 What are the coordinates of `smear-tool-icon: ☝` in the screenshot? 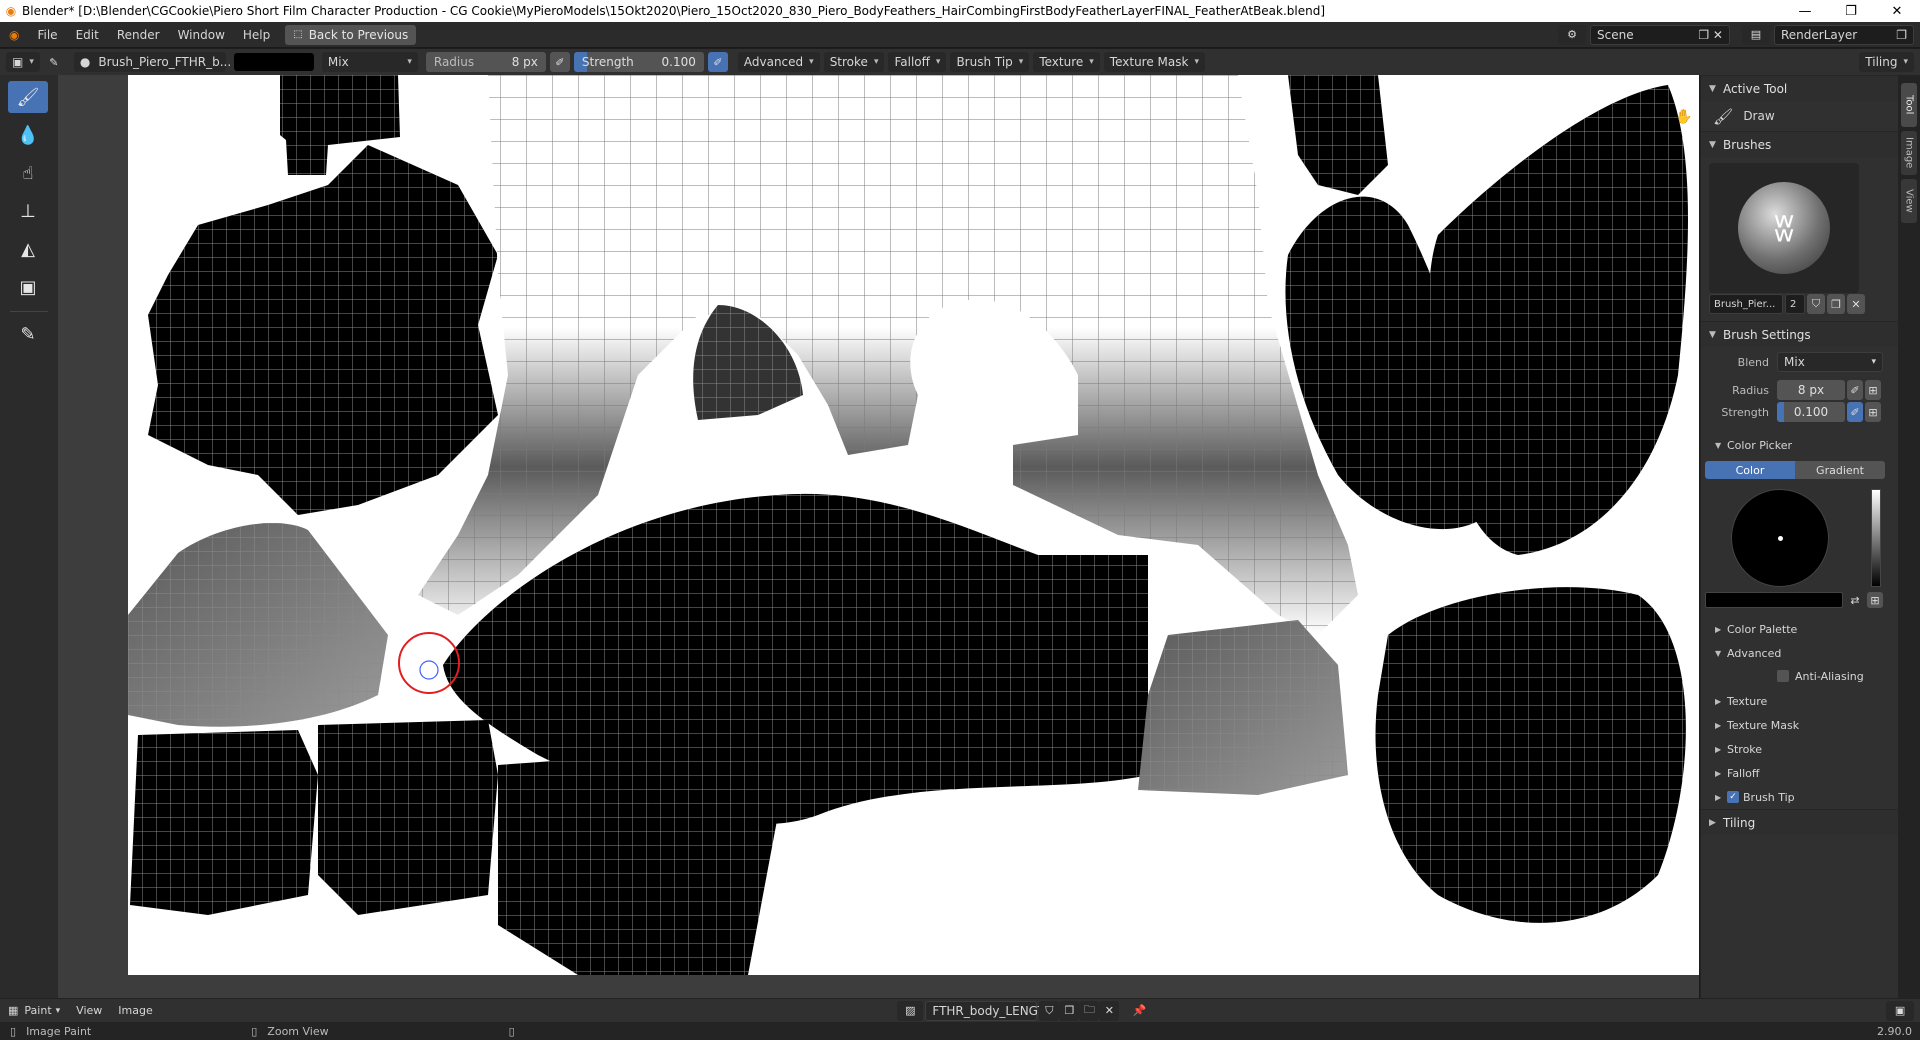 It's located at (28, 173).